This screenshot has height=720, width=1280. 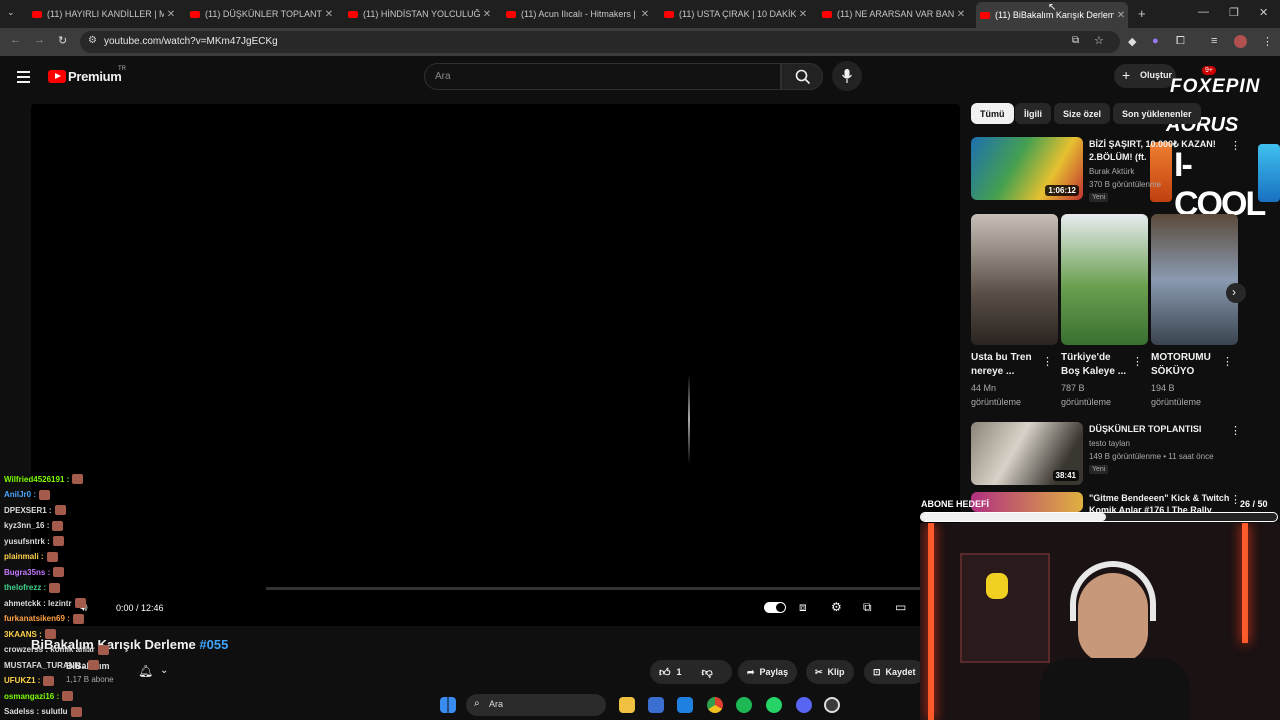 I want to click on mail-icon, so click(x=685, y=705).